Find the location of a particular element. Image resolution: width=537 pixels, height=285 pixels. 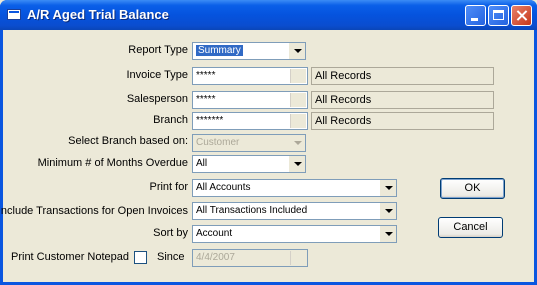

print-notepad-checkbox is located at coordinates (140, 257).